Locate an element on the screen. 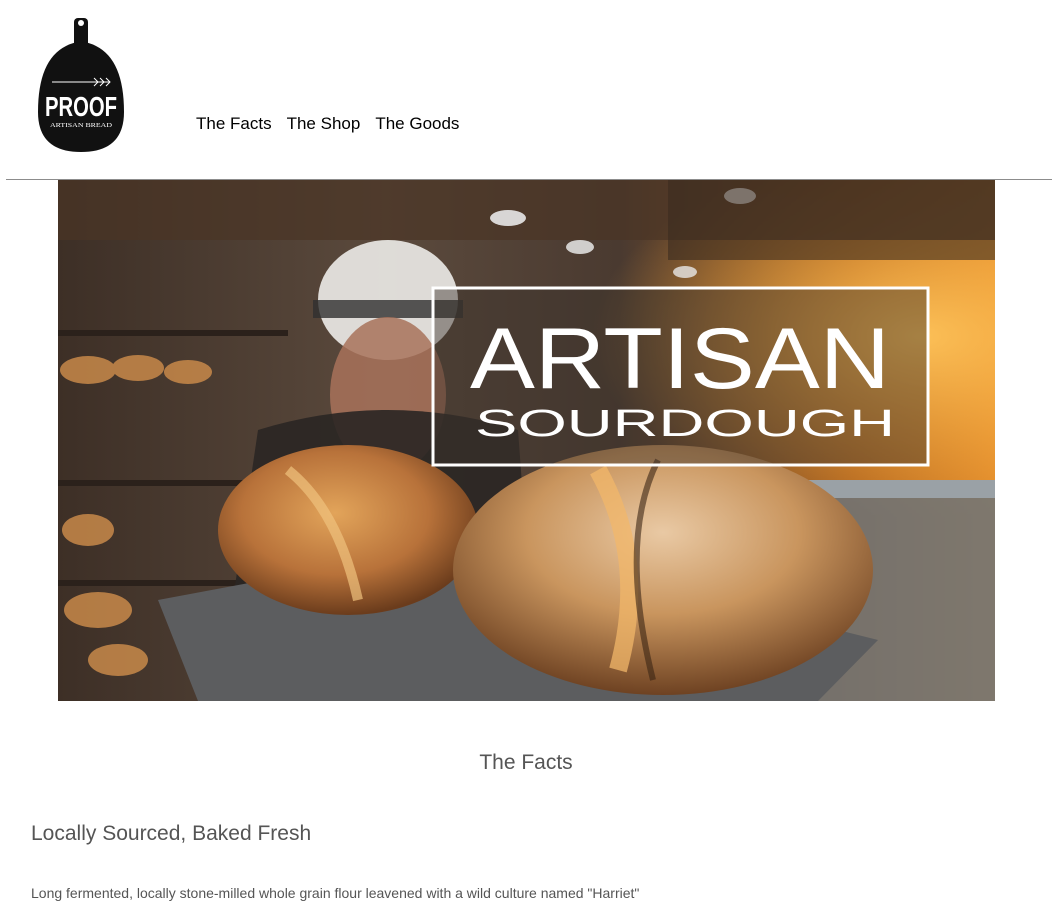  hero-title-line2: SOURDOUGH is located at coordinates (685, 424).